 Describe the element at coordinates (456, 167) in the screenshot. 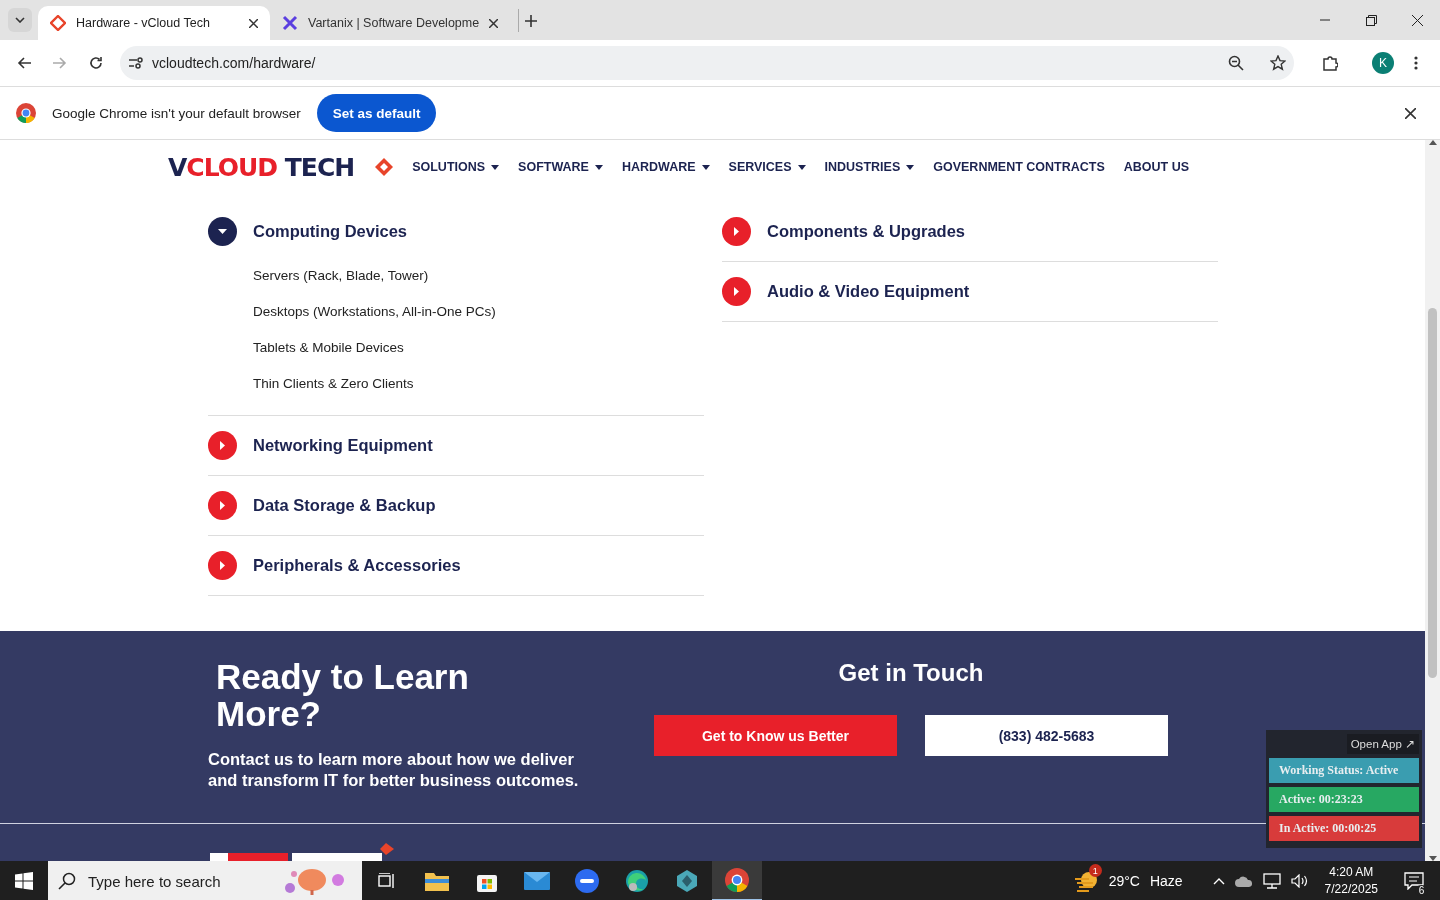

I see `nav-menu-item: SOLUTIONS` at that location.